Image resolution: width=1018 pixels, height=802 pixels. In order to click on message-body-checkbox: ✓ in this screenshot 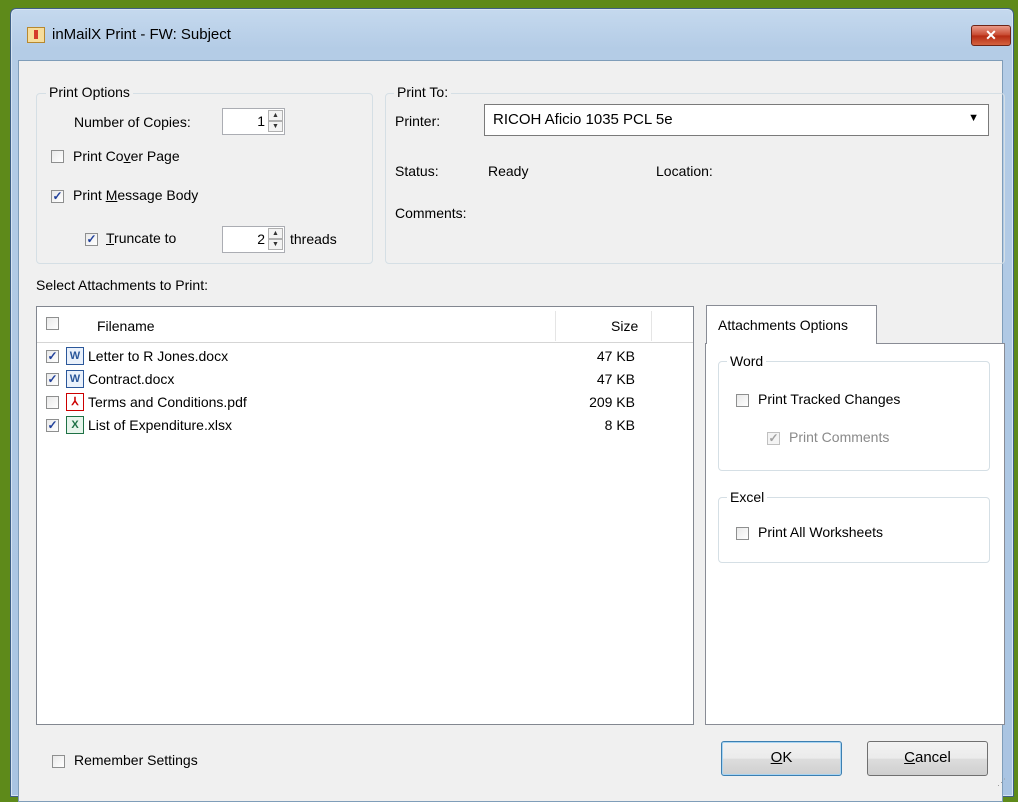, I will do `click(57, 196)`.